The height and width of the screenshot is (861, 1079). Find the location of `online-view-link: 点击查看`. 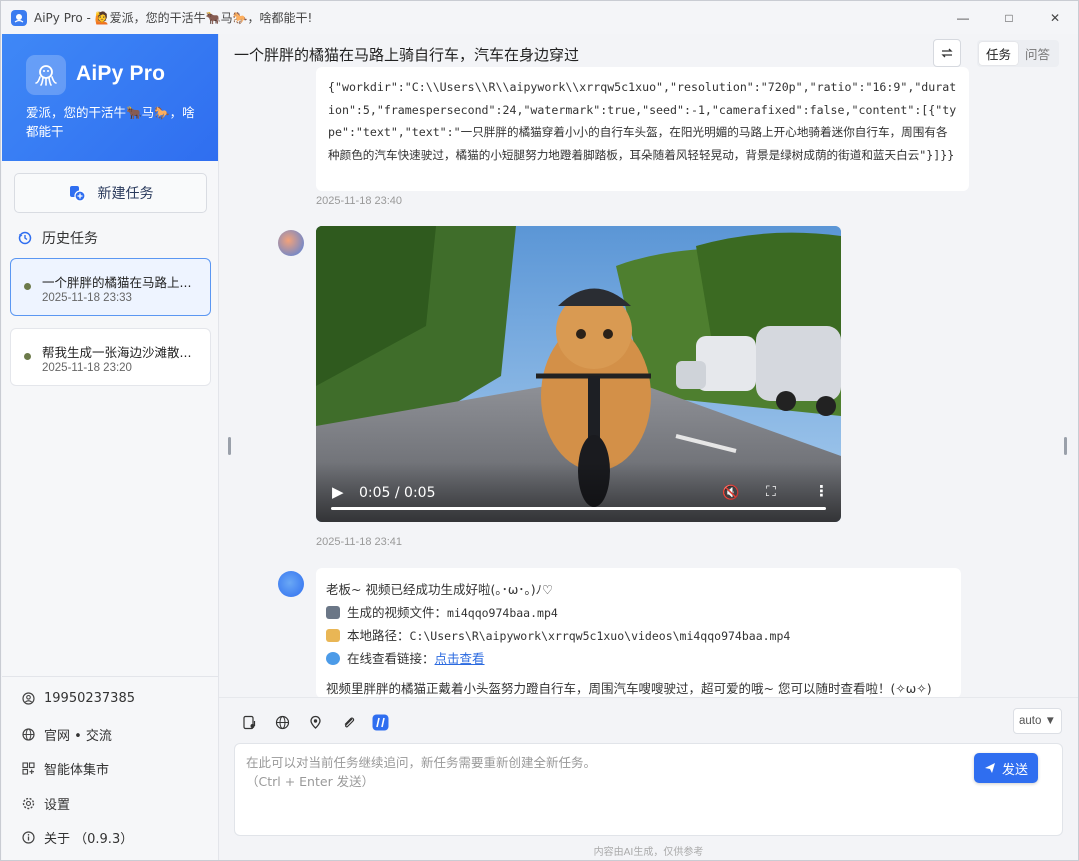

online-view-link: 点击查看 is located at coordinates (460, 658).